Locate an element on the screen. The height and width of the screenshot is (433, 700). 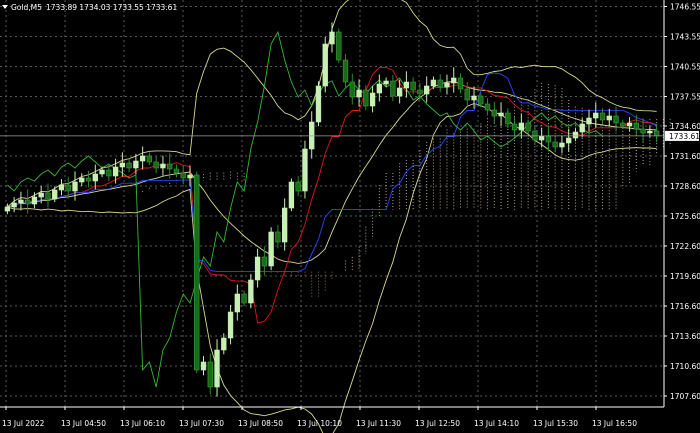
time-tick-label: 13 Jul 14:10 is located at coordinates (496, 423).